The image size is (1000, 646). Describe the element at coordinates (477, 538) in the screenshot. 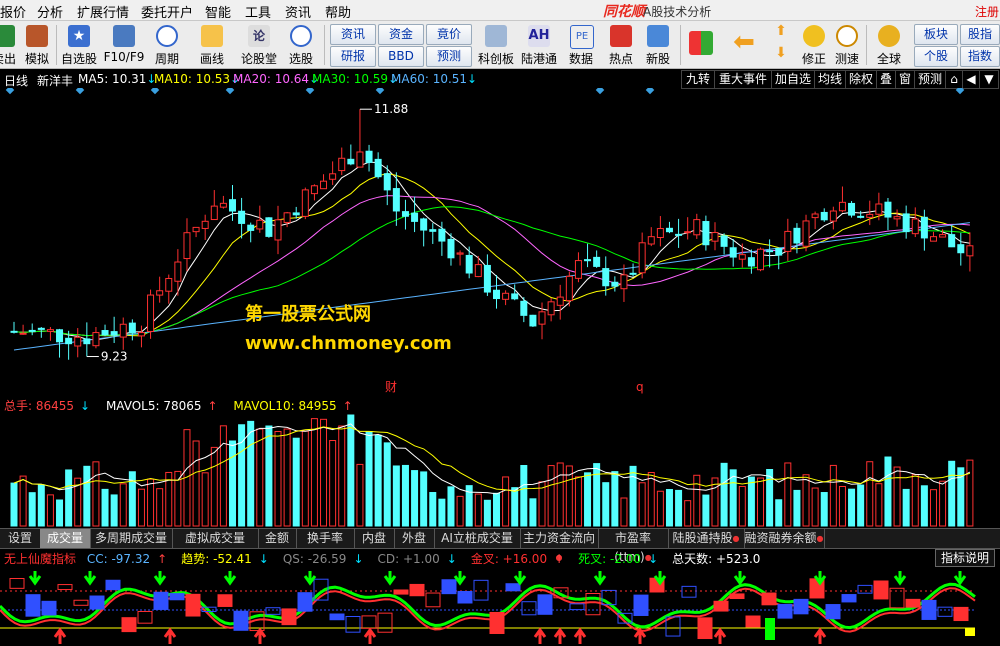

I see `tab-8: AI立桩成交量` at that location.